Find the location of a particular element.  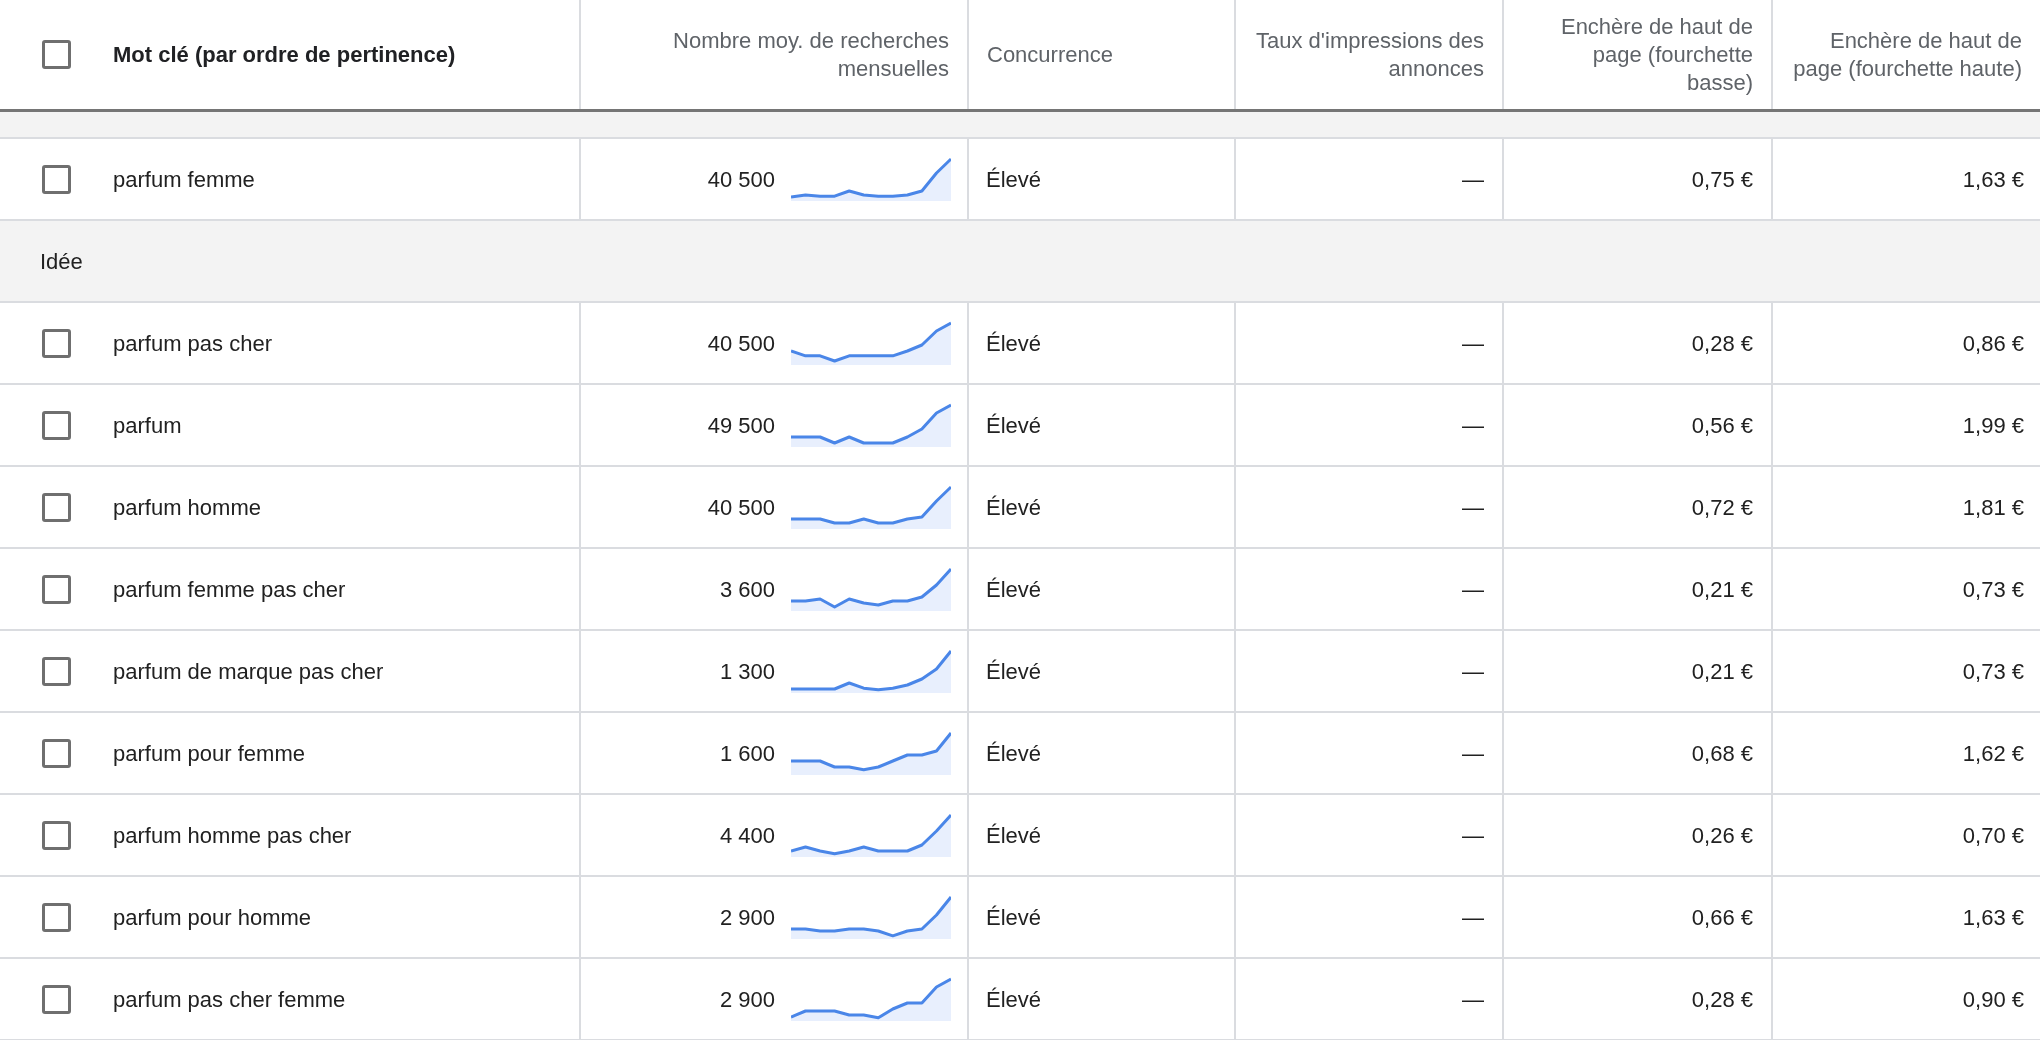

keyword-text: parfum de marque pas cher is located at coordinates (248, 671).